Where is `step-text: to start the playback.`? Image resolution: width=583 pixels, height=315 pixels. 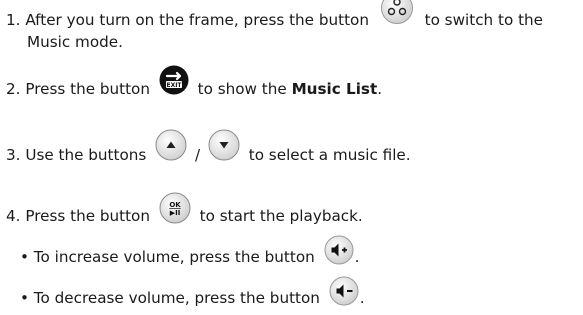
step-text: to start the playback. is located at coordinates (281, 216).